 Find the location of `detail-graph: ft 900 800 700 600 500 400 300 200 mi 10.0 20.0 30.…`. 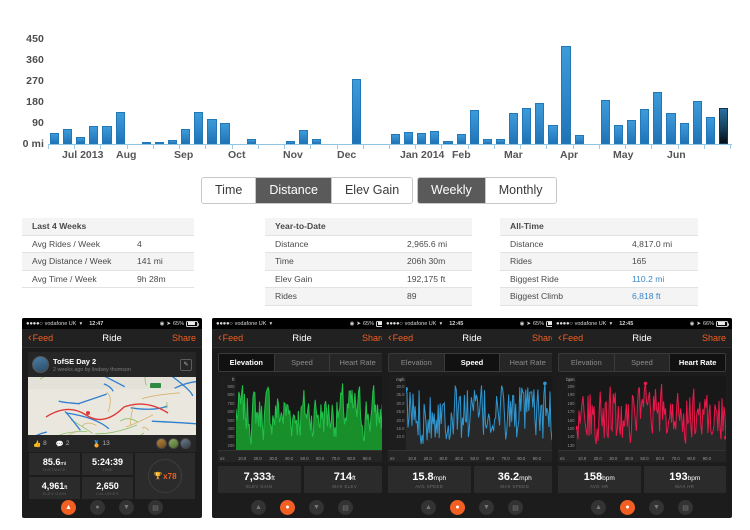

detail-graph: ft 900 800 700 600 500 400 300 200 mi 10.0 20.0 30.… is located at coordinates (302, 419).